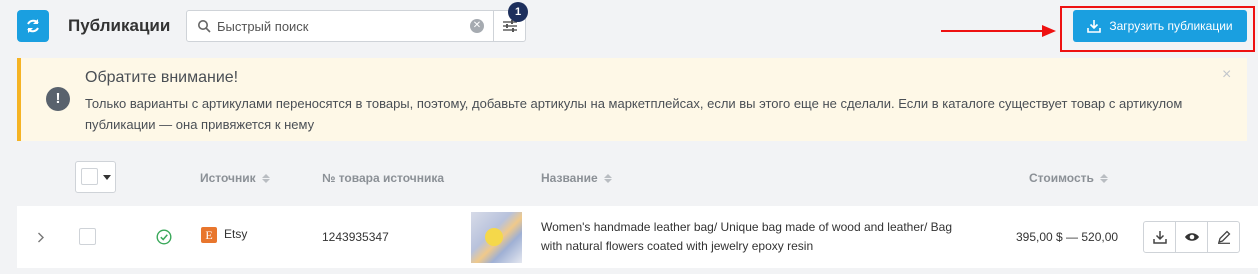  I want to click on page-title: Публикации, so click(119, 25).